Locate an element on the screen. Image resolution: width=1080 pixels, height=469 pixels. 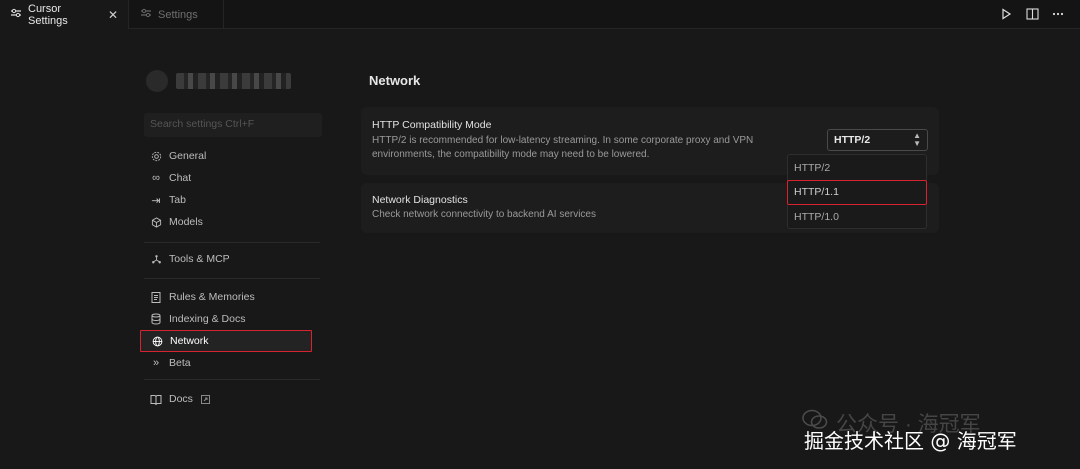
sidebar-item-label: Network is located at coordinates (189, 341).